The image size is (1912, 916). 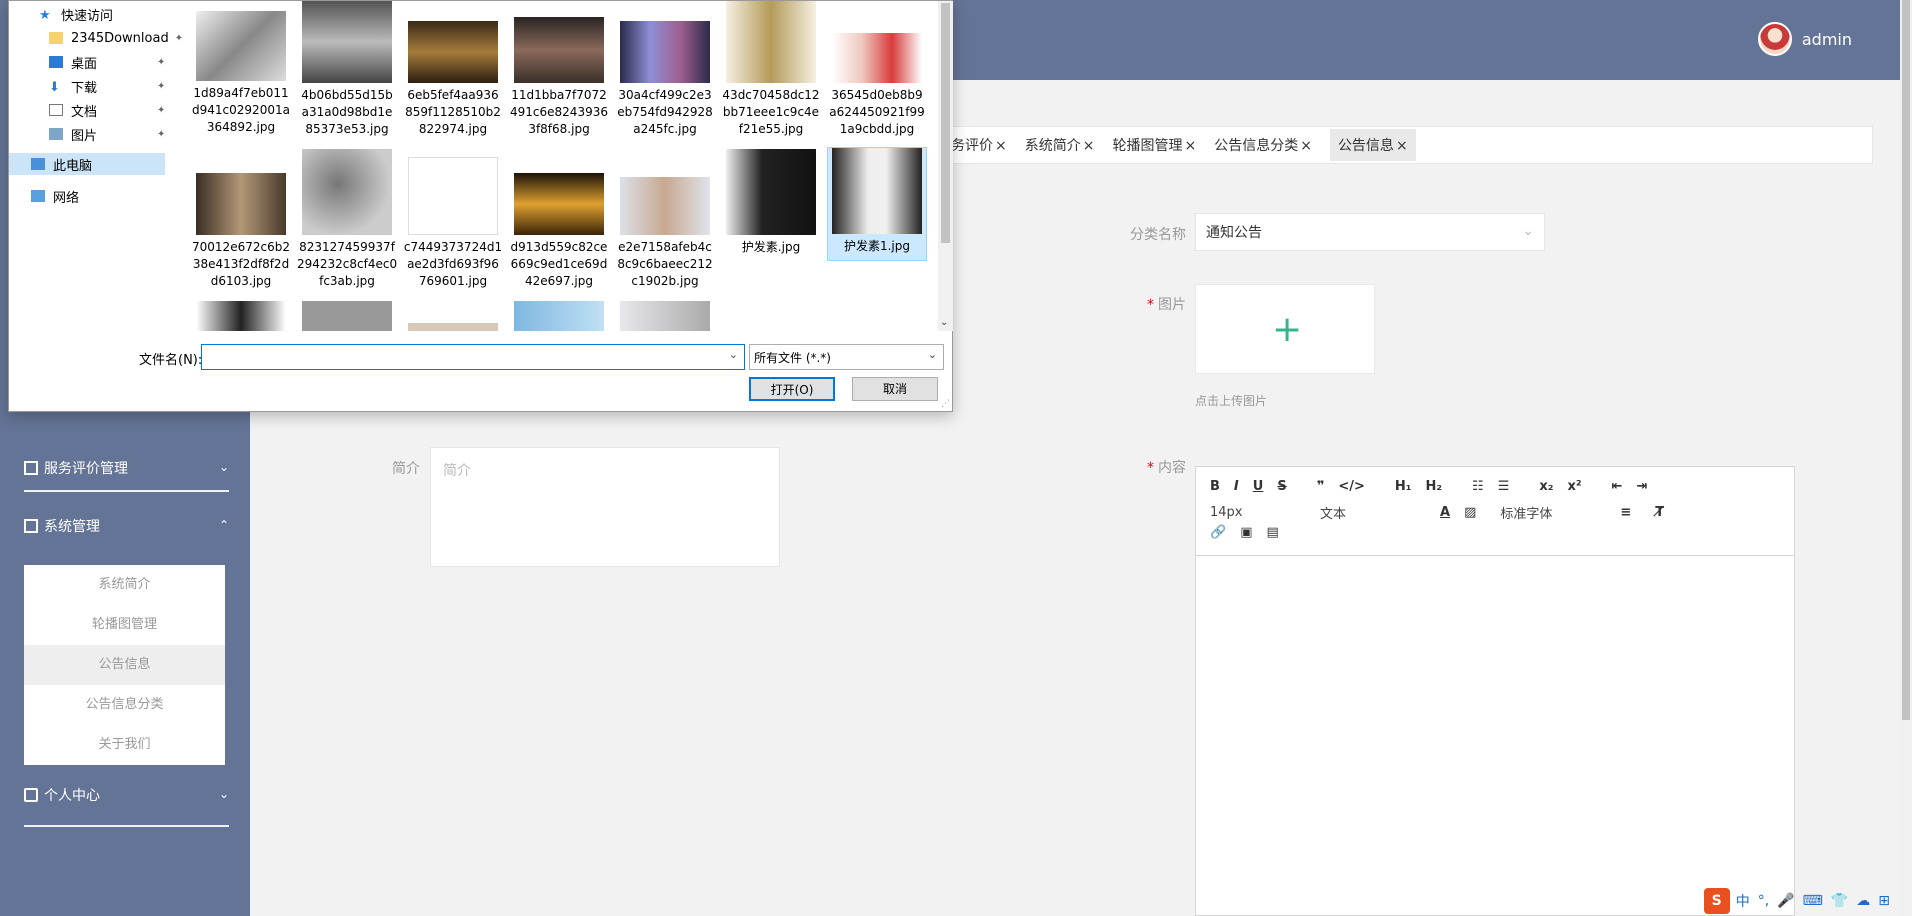 I want to click on video-icon: ▤, so click(x=1272, y=532).